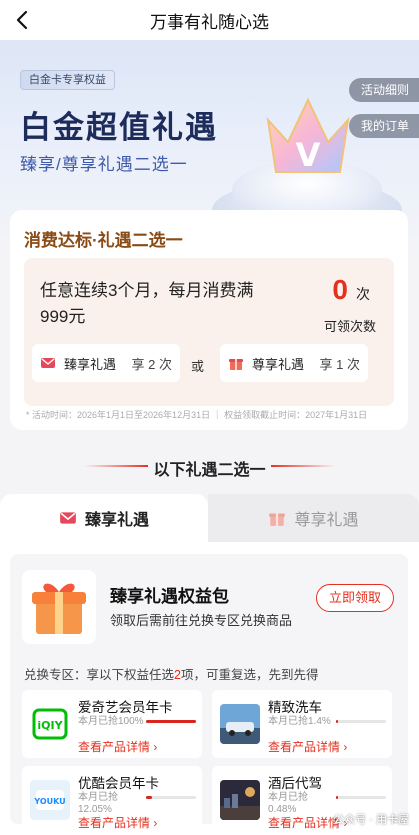  I want to click on spend-card-title: 消费达标·礼遇二选一, so click(103, 240).